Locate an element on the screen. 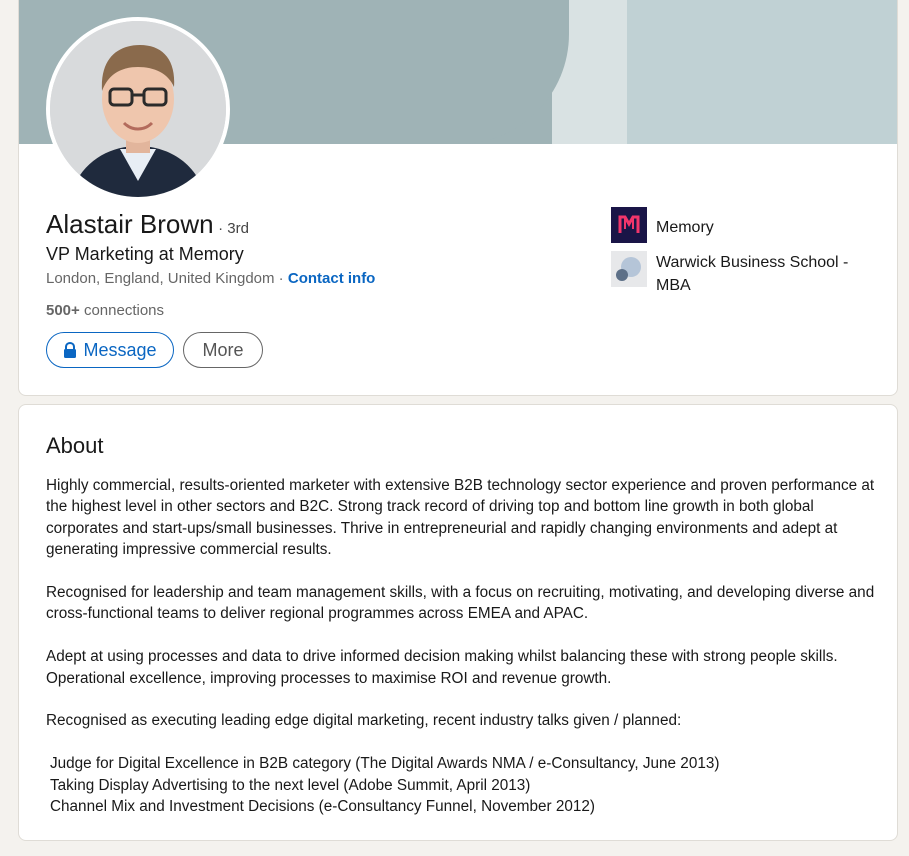  more-button: More is located at coordinates (223, 350).